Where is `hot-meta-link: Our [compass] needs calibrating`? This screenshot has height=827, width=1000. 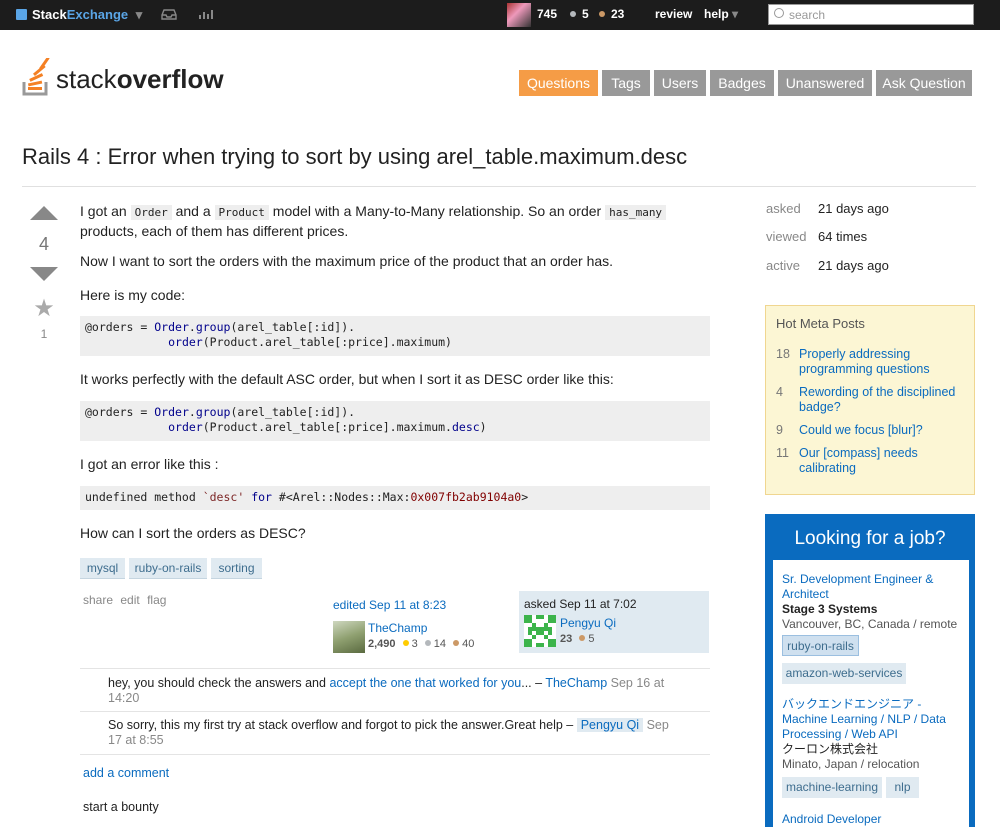
hot-meta-link: Our [compass] needs calibrating is located at coordinates (883, 461).